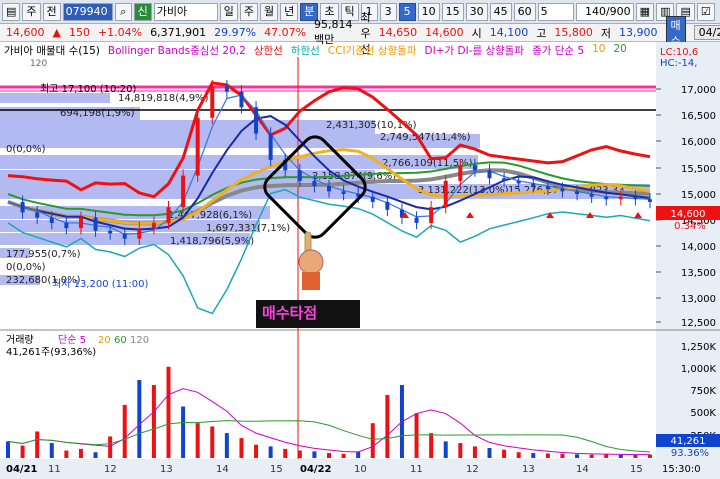  What do you see at coordinates (698, 323) in the screenshot?
I see `price-tick: 12,500` at bounding box center [698, 323].